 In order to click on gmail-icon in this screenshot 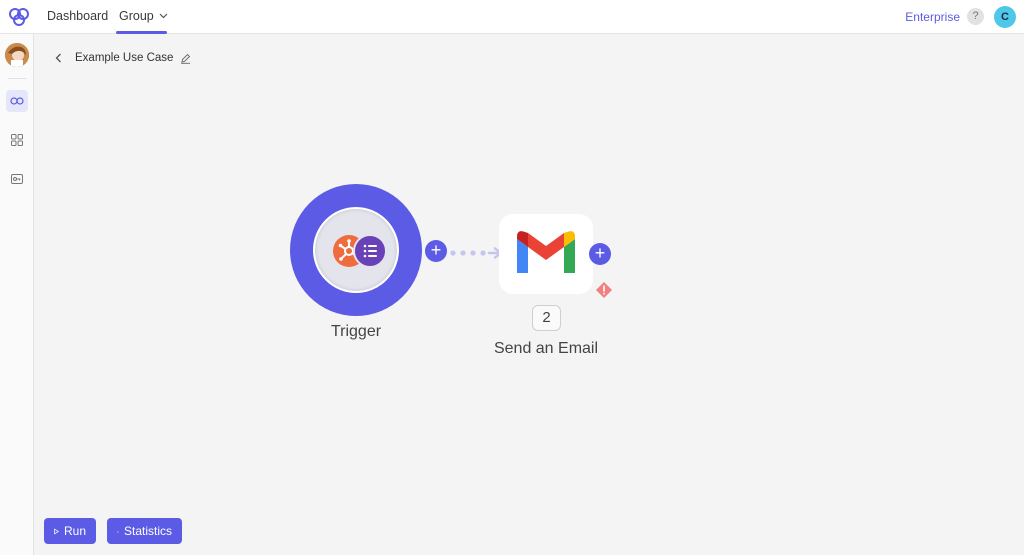, I will do `click(546, 252)`.